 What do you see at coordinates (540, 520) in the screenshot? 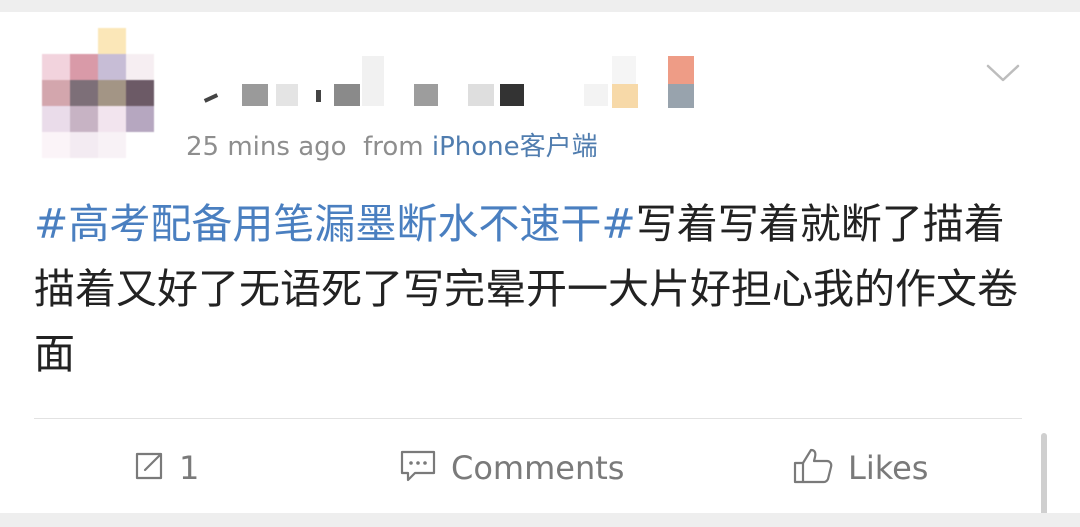
I see `feed-separator-bottom` at bounding box center [540, 520].